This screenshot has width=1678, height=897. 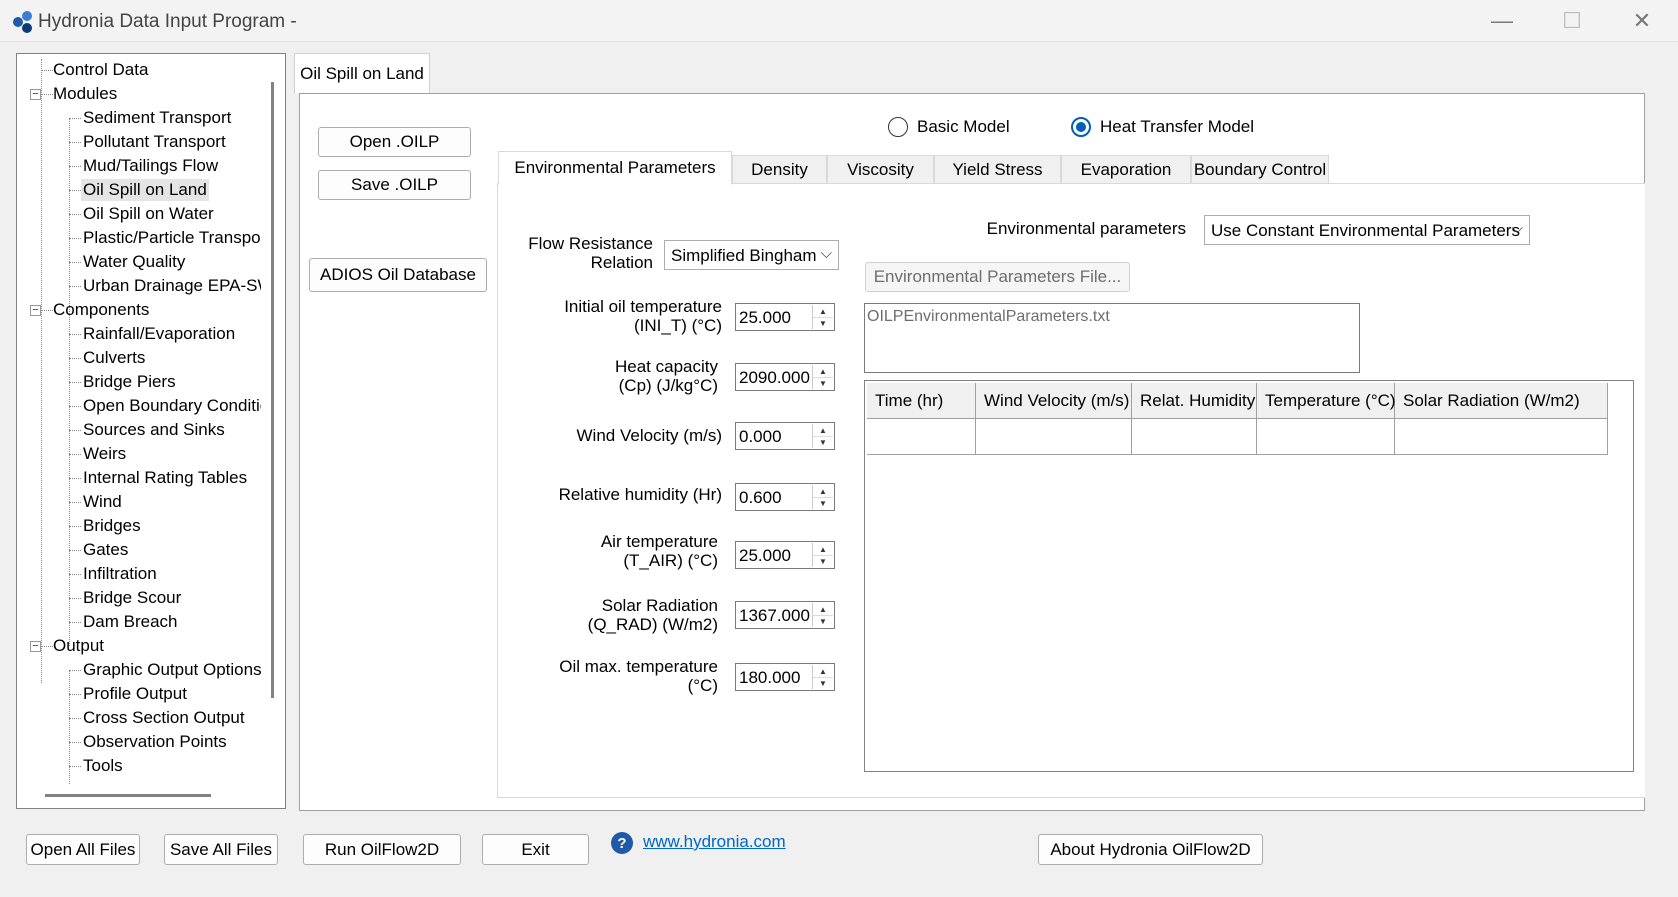 I want to click on tree-horizontal-scrollbar, so click(x=128, y=795).